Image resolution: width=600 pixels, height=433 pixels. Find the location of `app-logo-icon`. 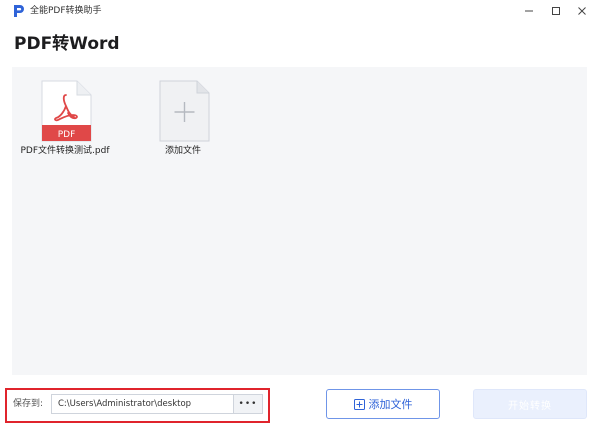

app-logo-icon is located at coordinates (19, 11).